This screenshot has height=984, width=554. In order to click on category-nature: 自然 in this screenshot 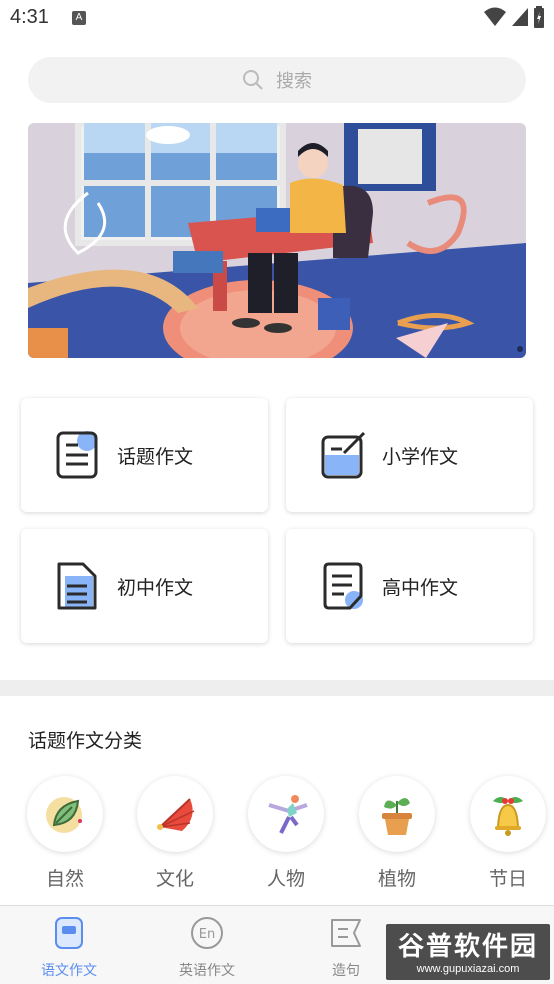, I will do `click(65, 833)`.